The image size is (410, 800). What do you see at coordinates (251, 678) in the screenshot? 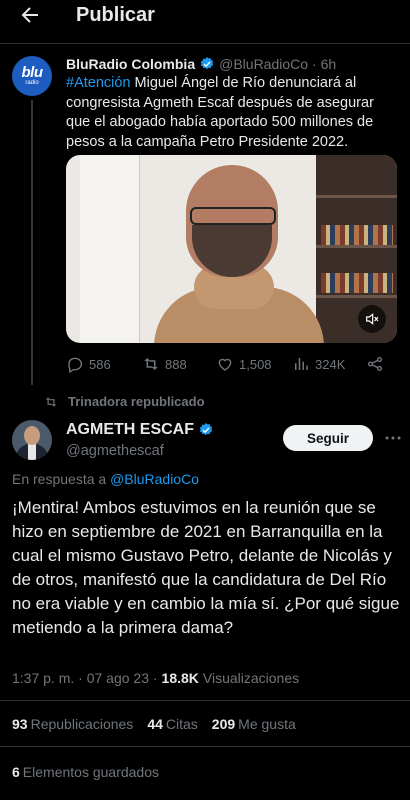
I see `views-label: Visualizaciones` at bounding box center [251, 678].